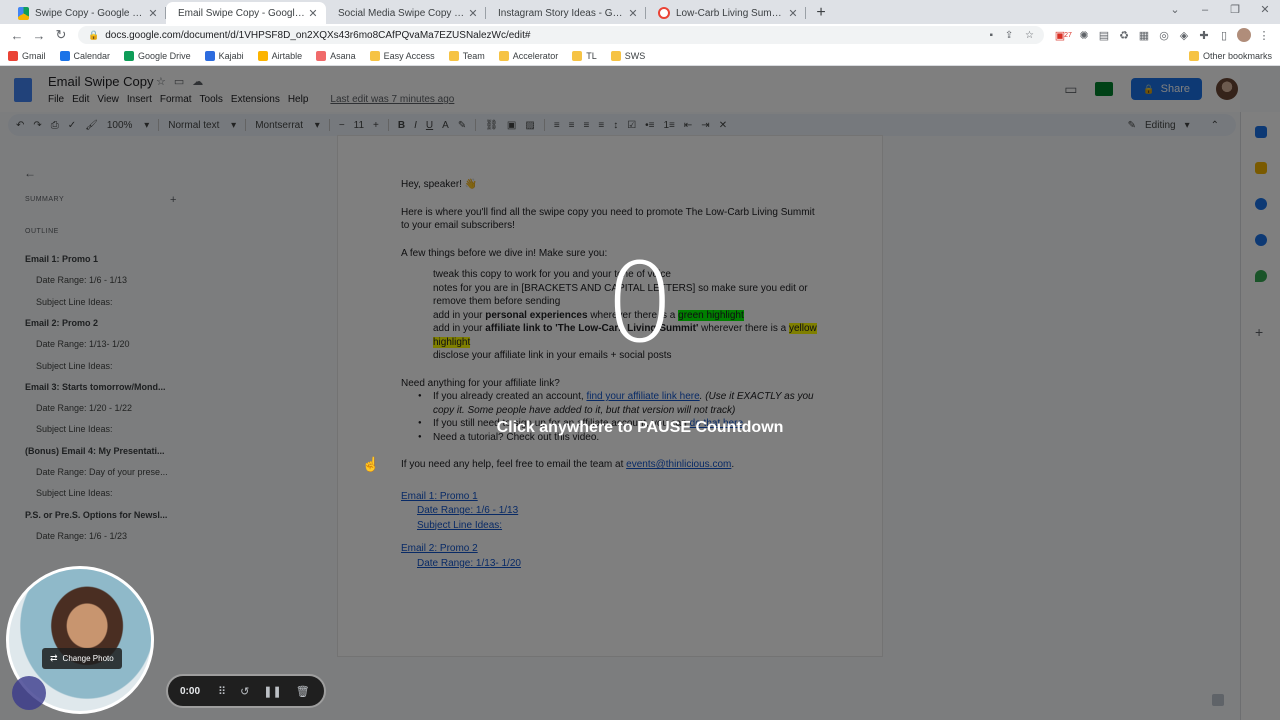 The image size is (1280, 720). What do you see at coordinates (34, 55) in the screenshot?
I see `bookmark-label: Gmail` at bounding box center [34, 55].